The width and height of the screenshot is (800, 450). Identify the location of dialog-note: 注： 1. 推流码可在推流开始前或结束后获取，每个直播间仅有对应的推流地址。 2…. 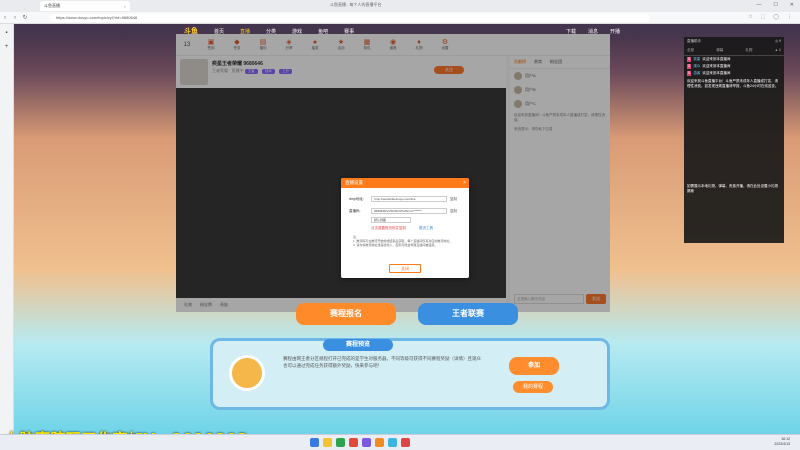
(403, 241).